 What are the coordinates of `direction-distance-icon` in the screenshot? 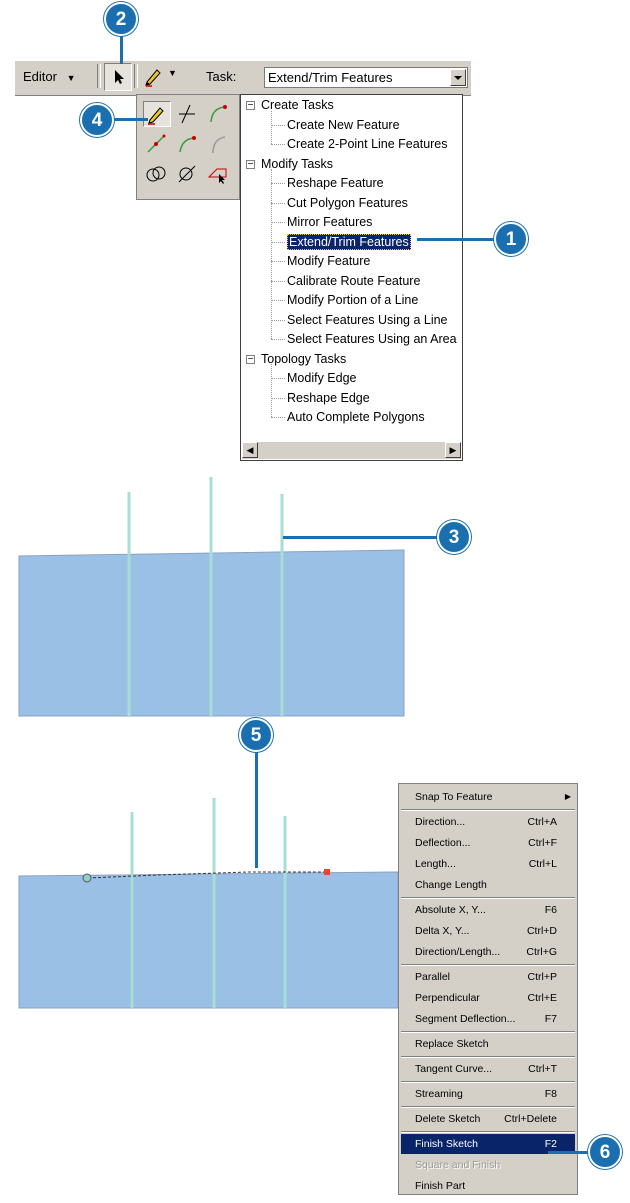 It's located at (187, 174).